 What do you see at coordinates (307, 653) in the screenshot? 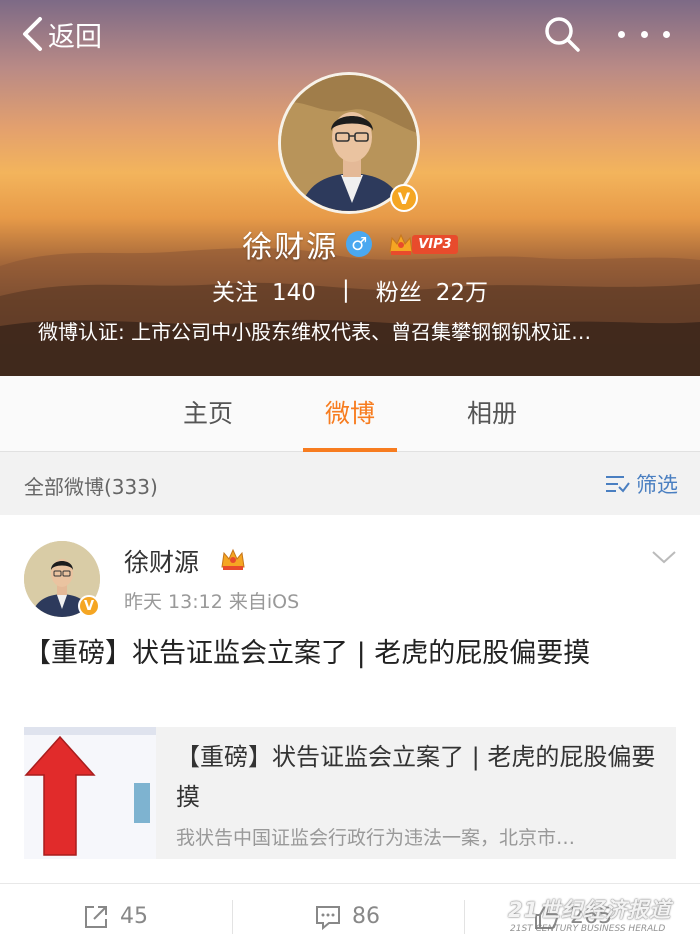
I see `post-text: 【重磅】状告证监会立案了 | 老虎的屁股偏要摸` at bounding box center [307, 653].